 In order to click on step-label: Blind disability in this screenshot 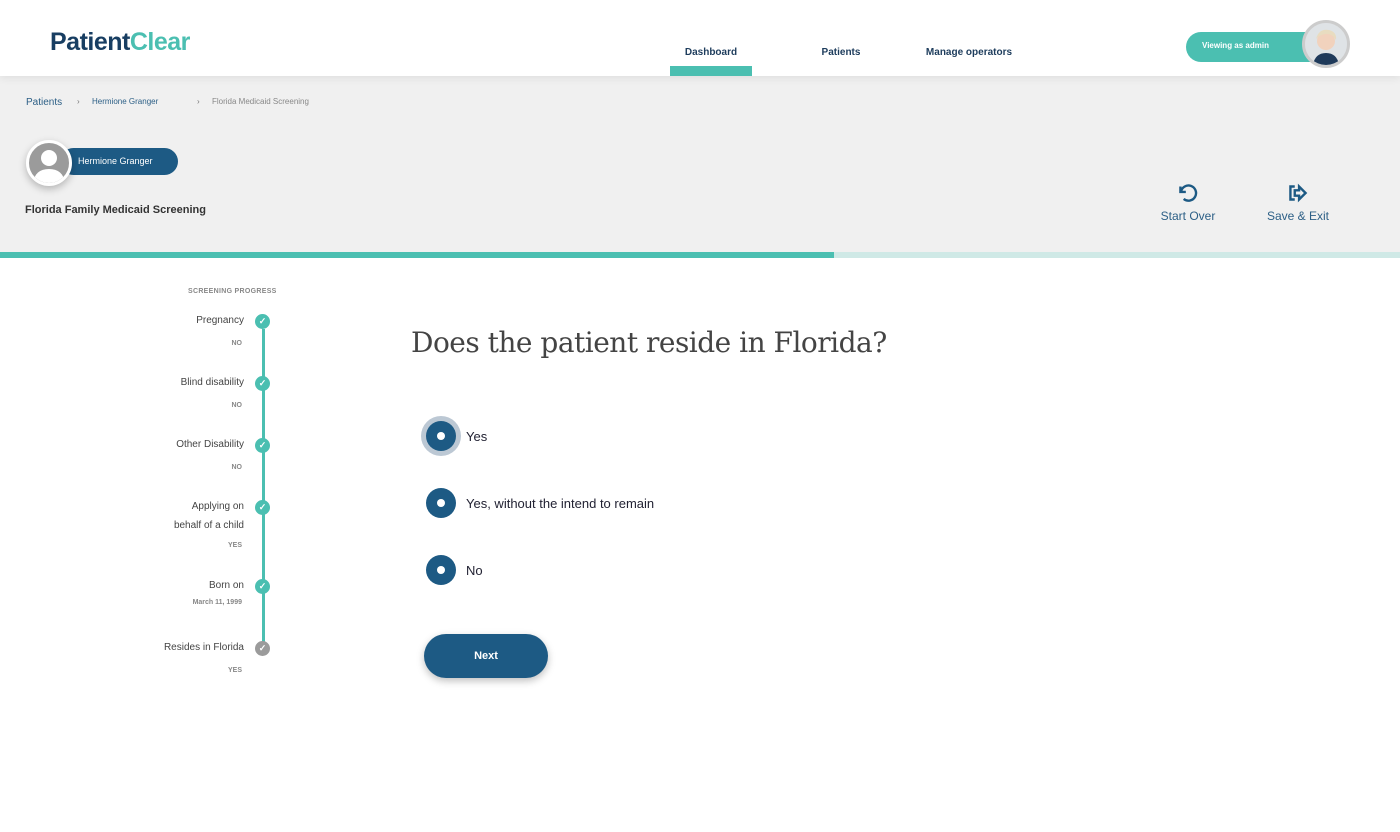, I will do `click(212, 382)`.